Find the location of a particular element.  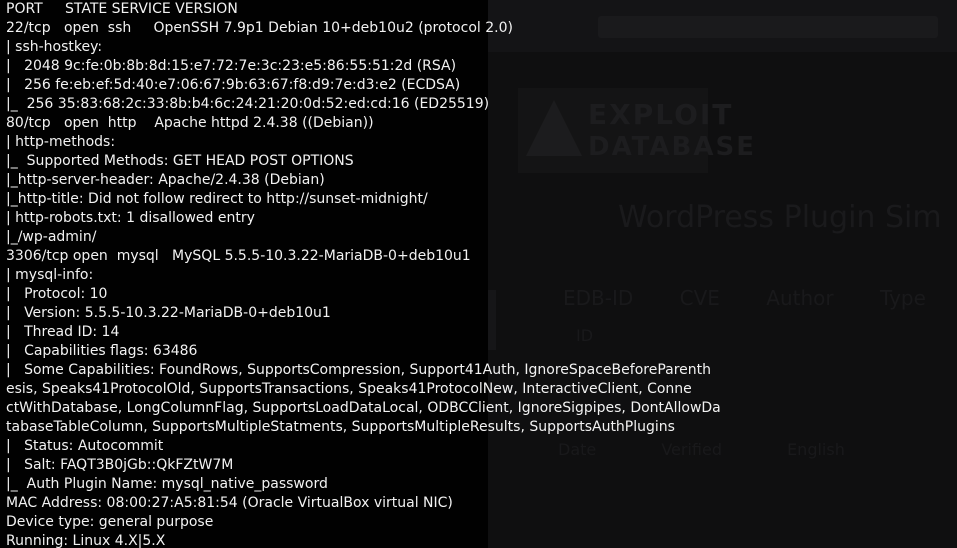

terminal-line: | Protocol: 10 is located at coordinates (57, 294).